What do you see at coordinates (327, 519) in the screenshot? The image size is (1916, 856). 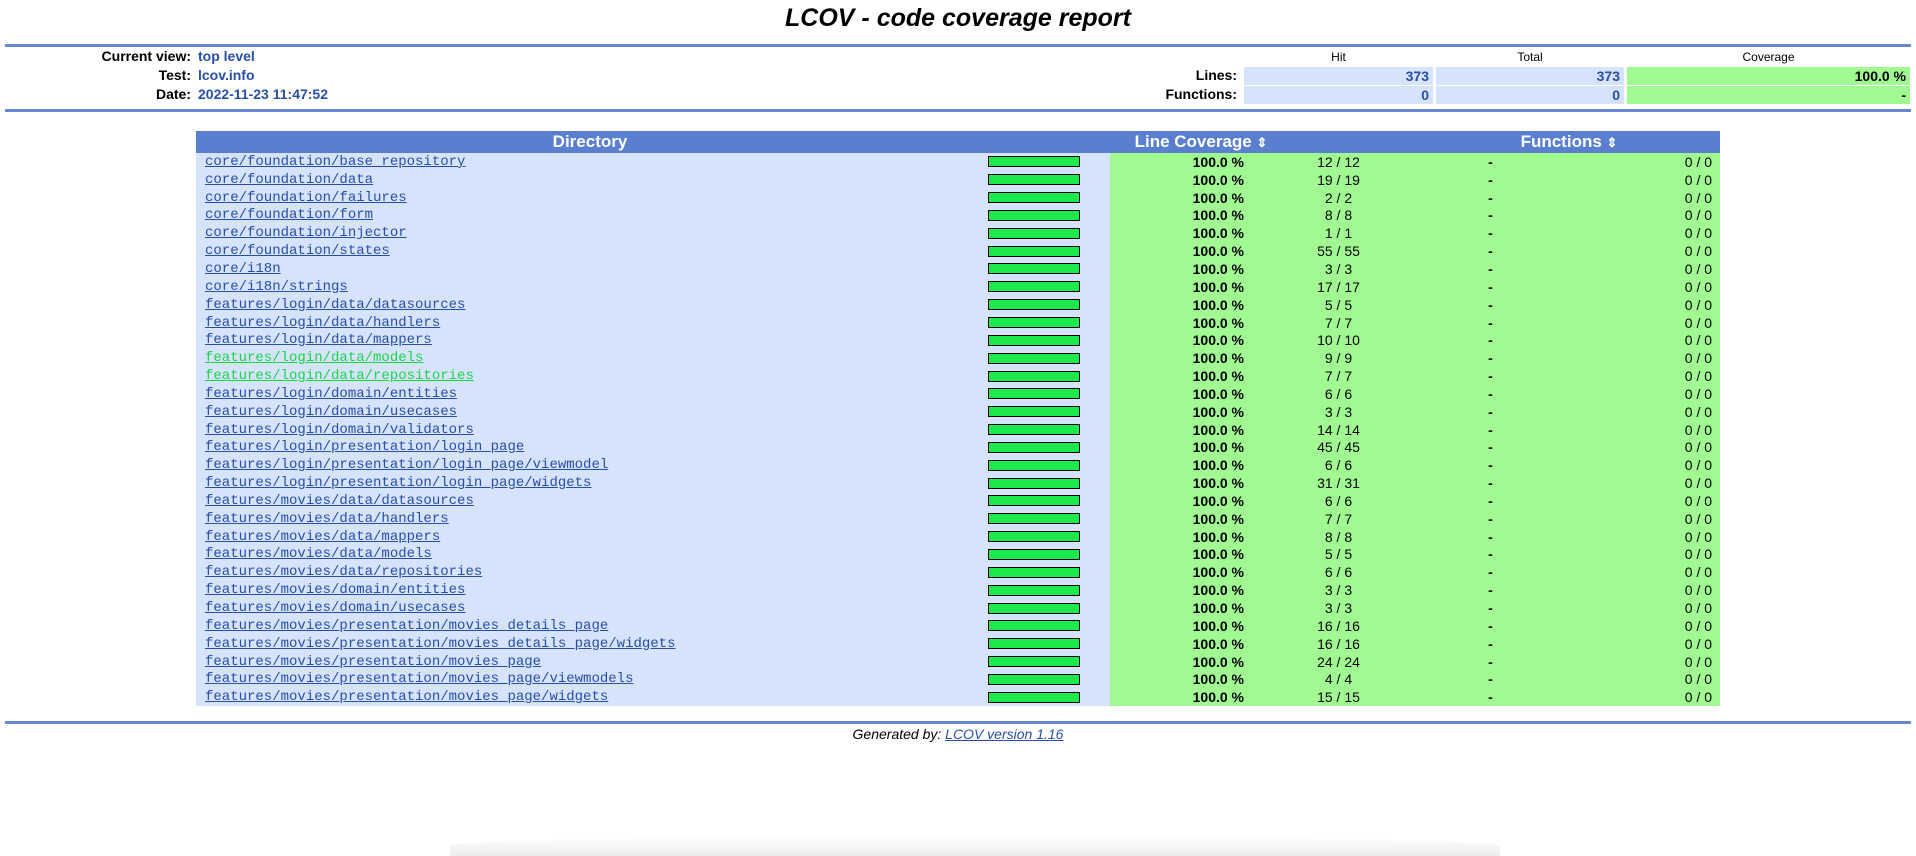 I see `directory-link: features/movies/data/handlers` at bounding box center [327, 519].